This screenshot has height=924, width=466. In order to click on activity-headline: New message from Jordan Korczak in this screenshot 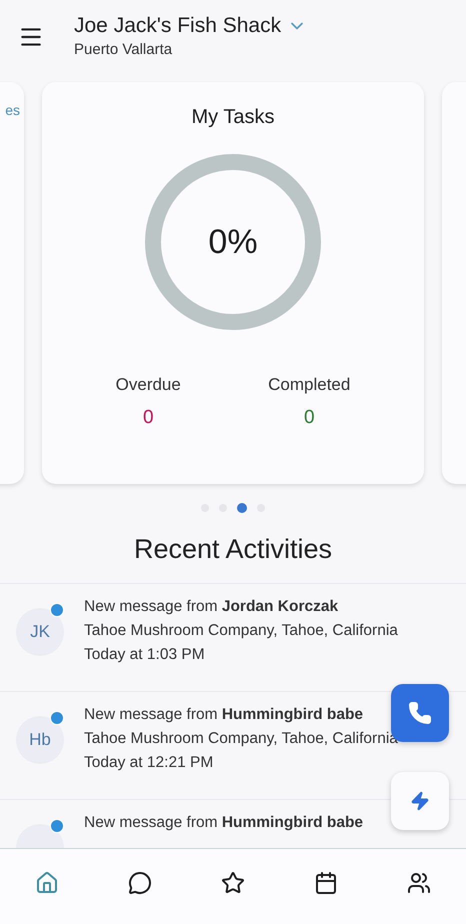, I will do `click(212, 607)`.